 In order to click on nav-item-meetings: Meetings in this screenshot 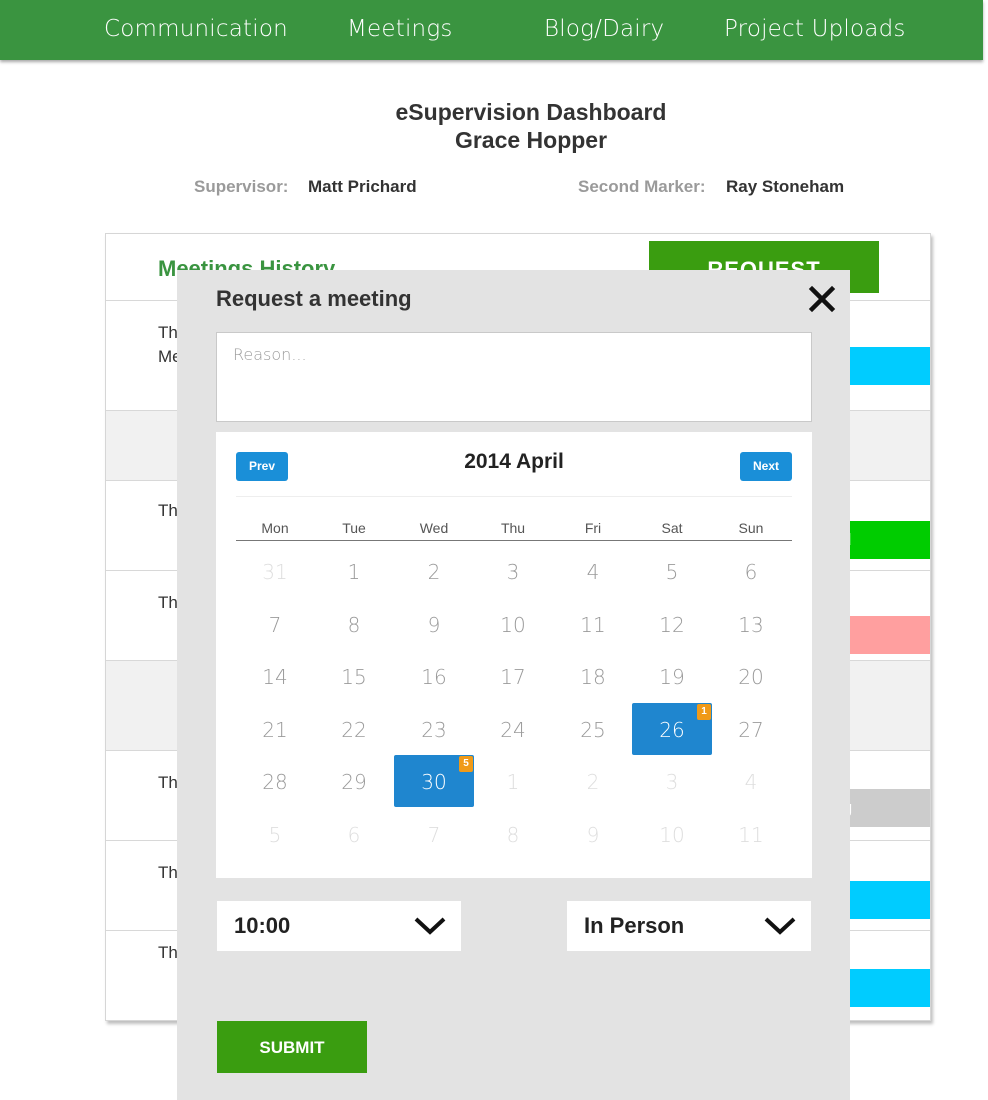, I will do `click(400, 29)`.